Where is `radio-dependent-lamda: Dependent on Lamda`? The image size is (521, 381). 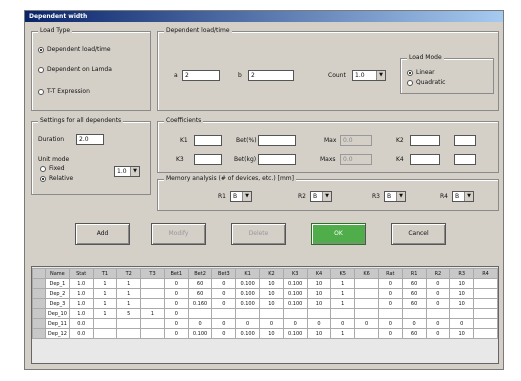 radio-dependent-lamda: Dependent on Lamda is located at coordinates (75, 69).